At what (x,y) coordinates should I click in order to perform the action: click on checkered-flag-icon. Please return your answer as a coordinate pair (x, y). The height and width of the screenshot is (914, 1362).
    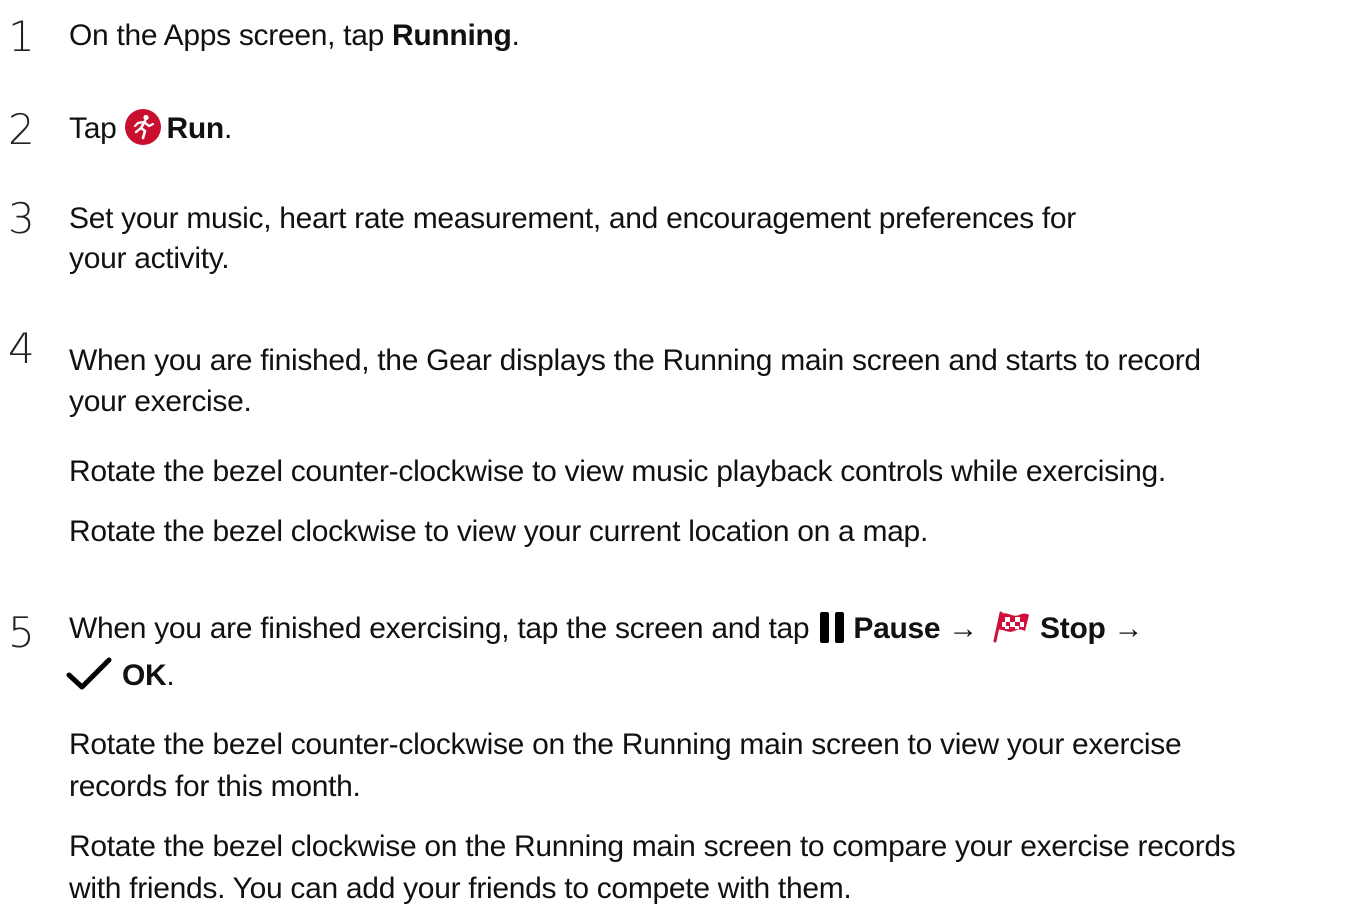
    Looking at the image, I should click on (1012, 627).